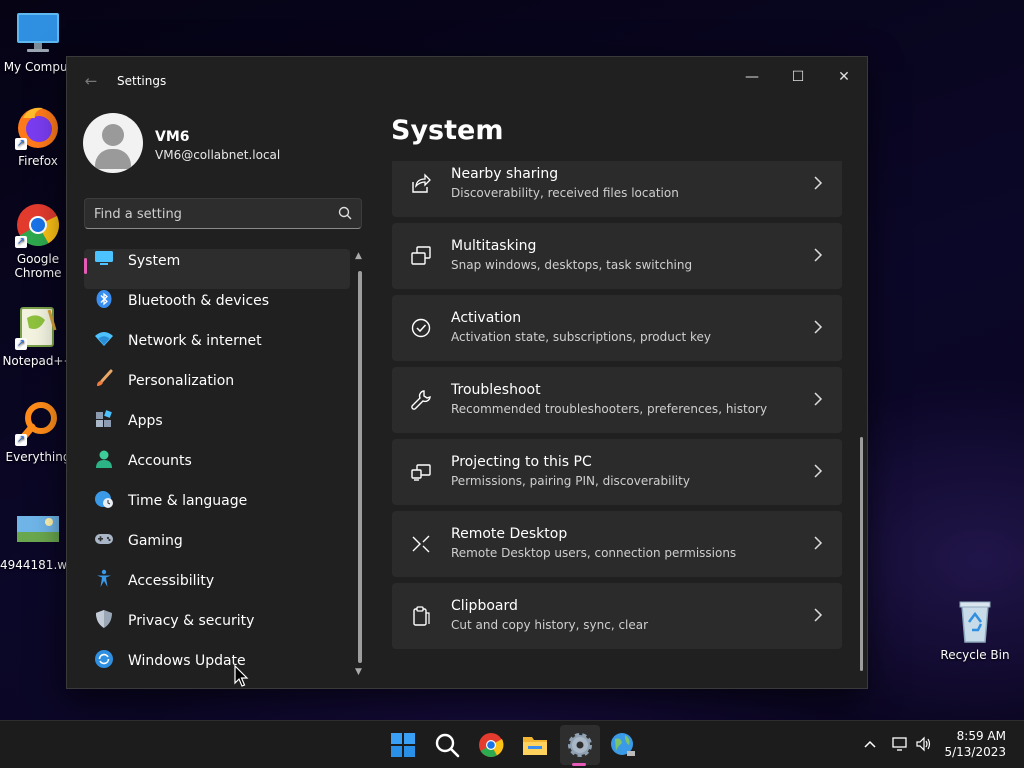  Describe the element at coordinates (971, 744) in the screenshot. I see `system-clock: 8:59 AM 5/13/2023` at that location.